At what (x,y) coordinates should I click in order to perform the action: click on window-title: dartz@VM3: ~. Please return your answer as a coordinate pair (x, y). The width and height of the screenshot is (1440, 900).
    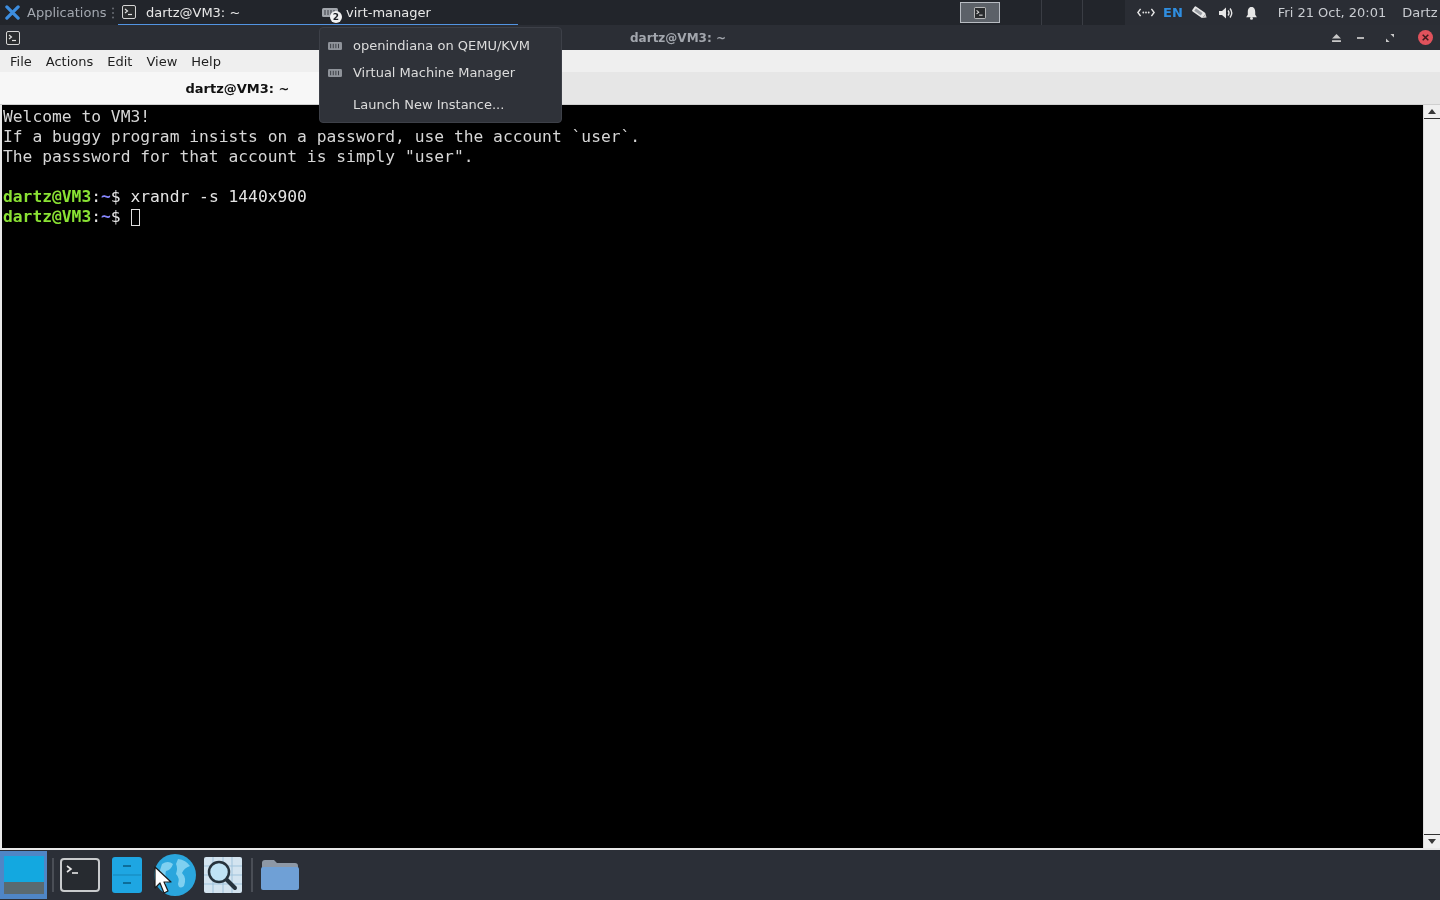
    Looking at the image, I should click on (678, 37).